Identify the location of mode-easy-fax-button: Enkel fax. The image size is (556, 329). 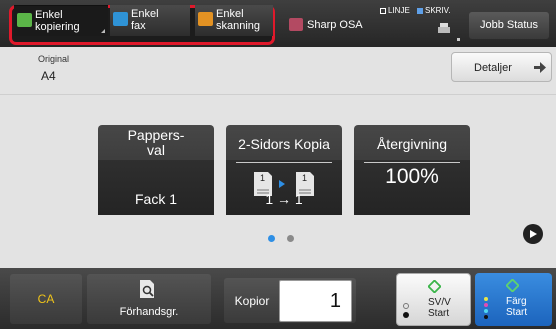
(150, 20).